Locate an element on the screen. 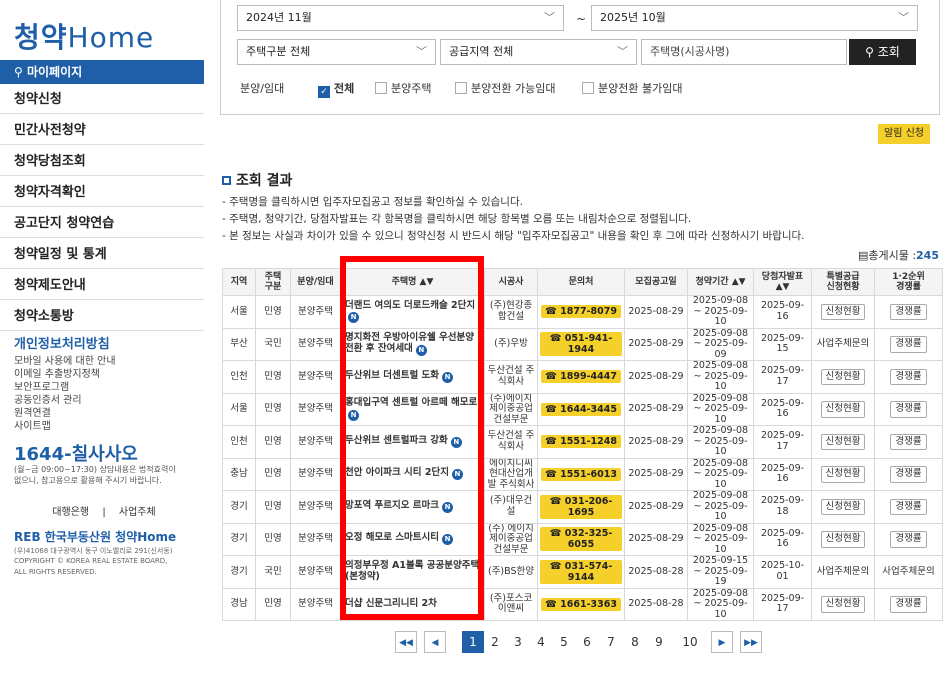  apply-period-cell-text: 2025-09-08 ~ 2025-09-10 is located at coordinates (720, 474).